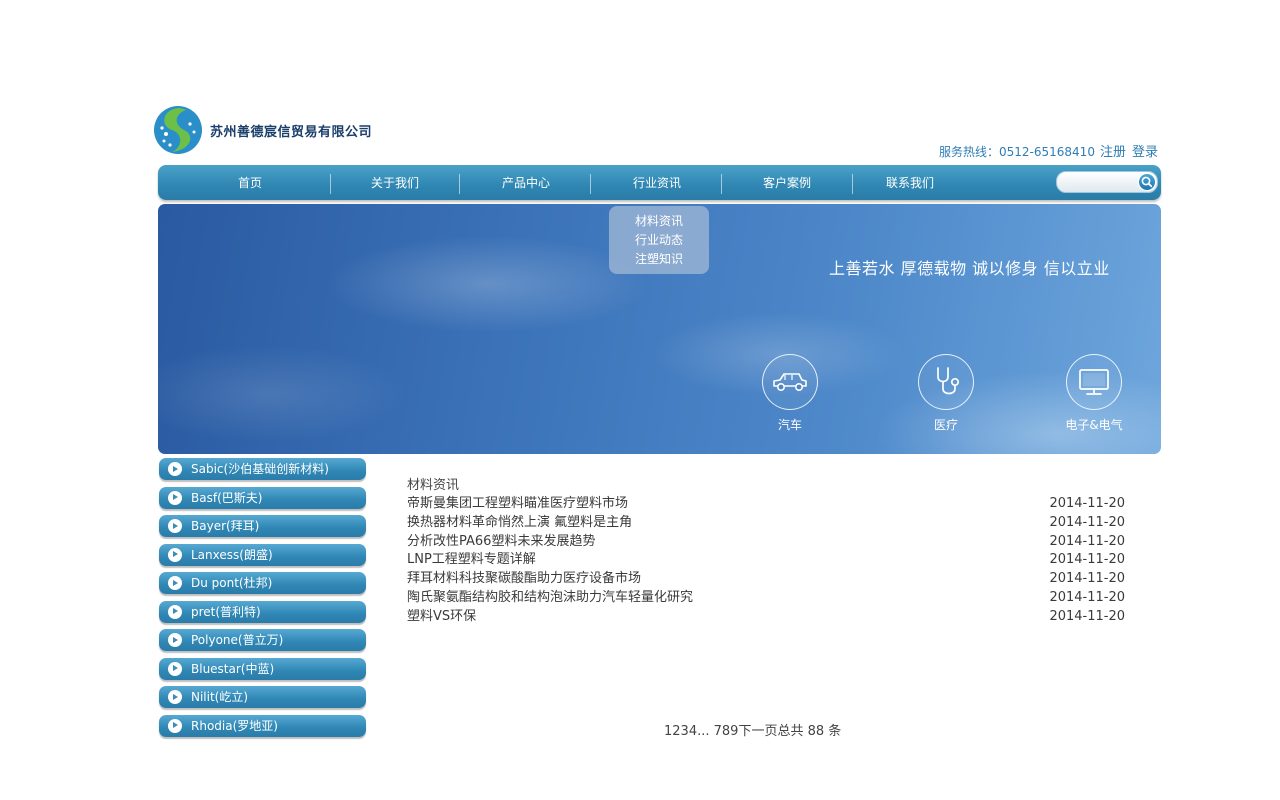  I want to click on nav-cases: 客户案例, so click(787, 182).